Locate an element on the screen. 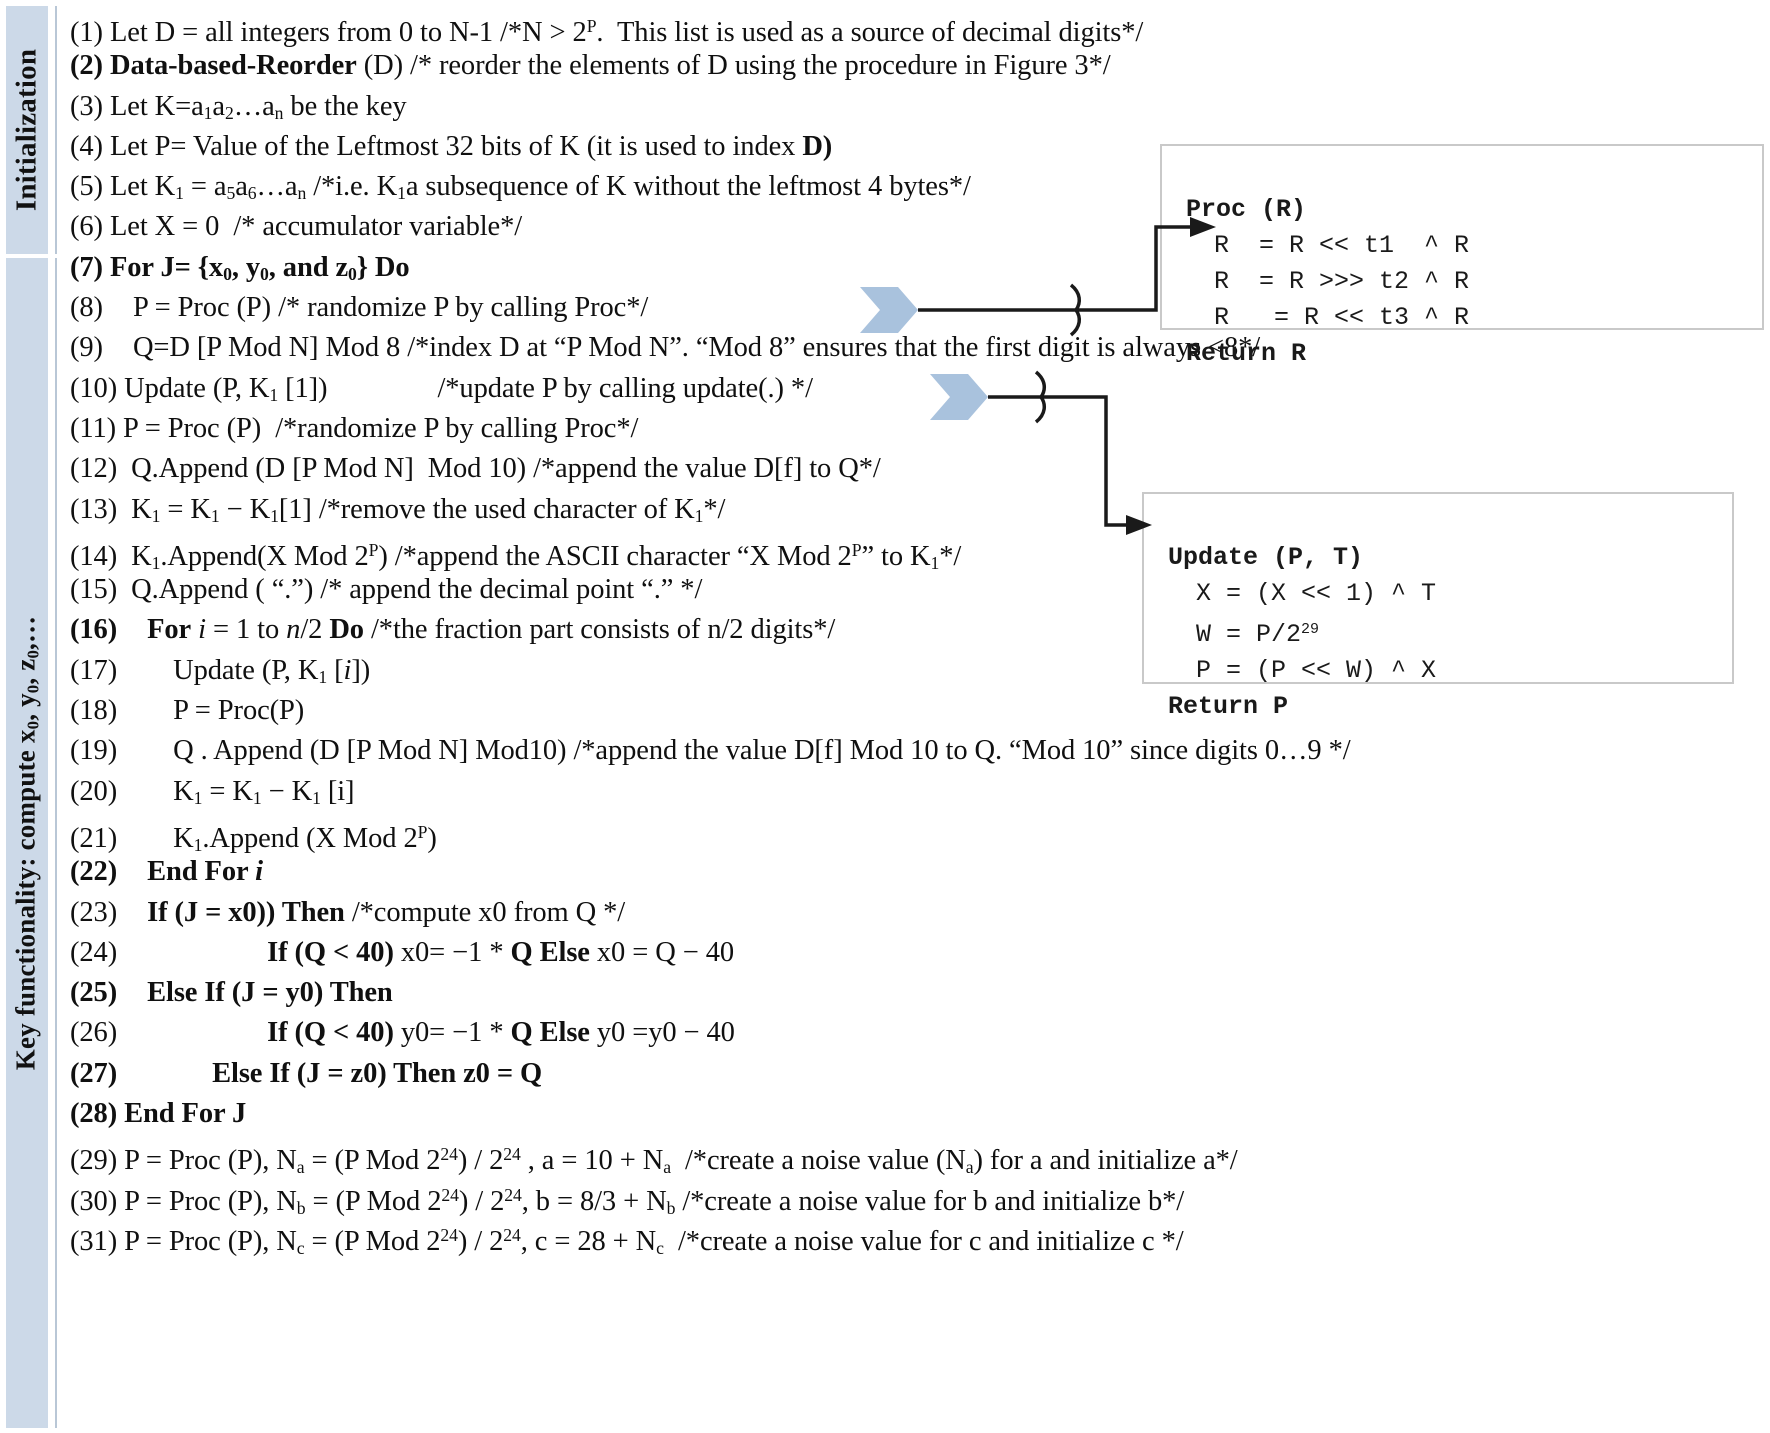 The height and width of the screenshot is (1433, 1770). code-box-update-line-1: X = (X << 1) ^ T is located at coordinates (1316, 593).